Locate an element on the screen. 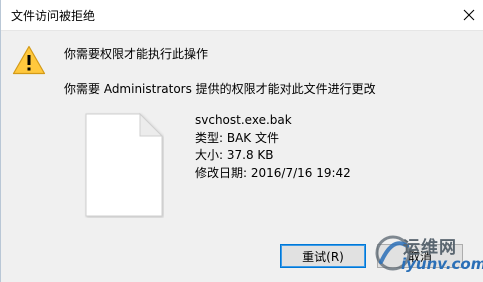 Image resolution: width=483 pixels, height=282 pixels. cancel-button: 取消 is located at coordinates (420, 256).